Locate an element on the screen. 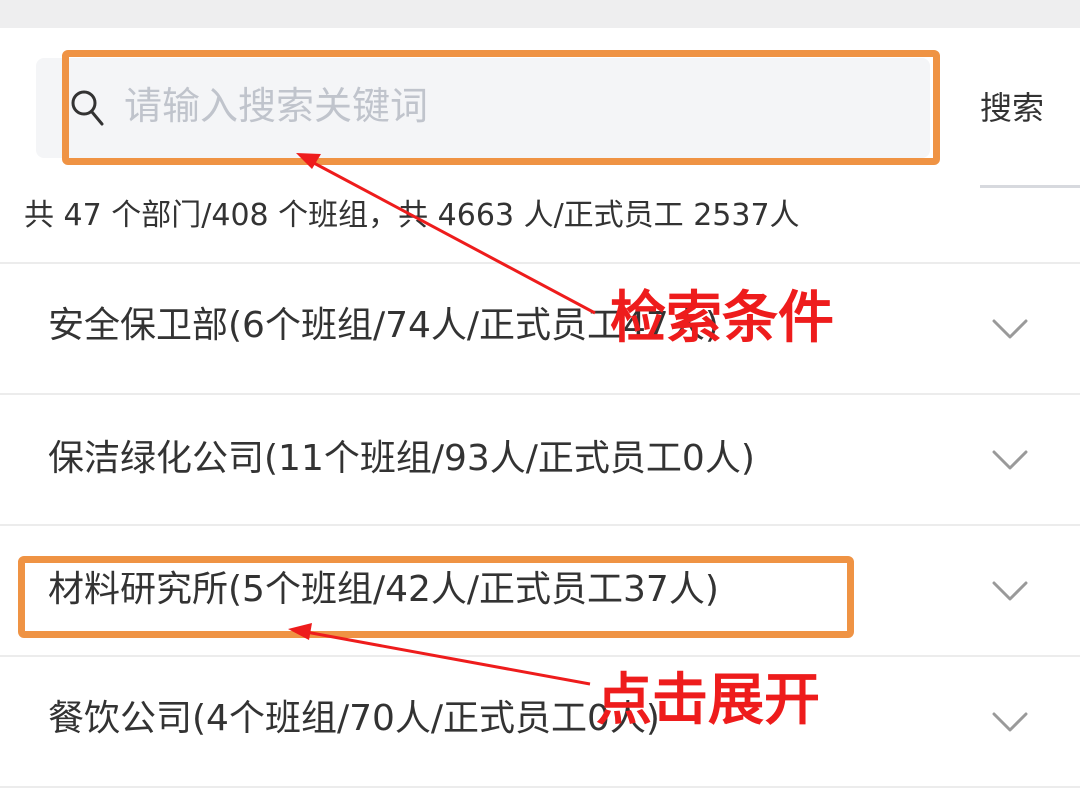 This screenshot has height=797, width=1080. search-button: 搜索 is located at coordinates (1030, 108).